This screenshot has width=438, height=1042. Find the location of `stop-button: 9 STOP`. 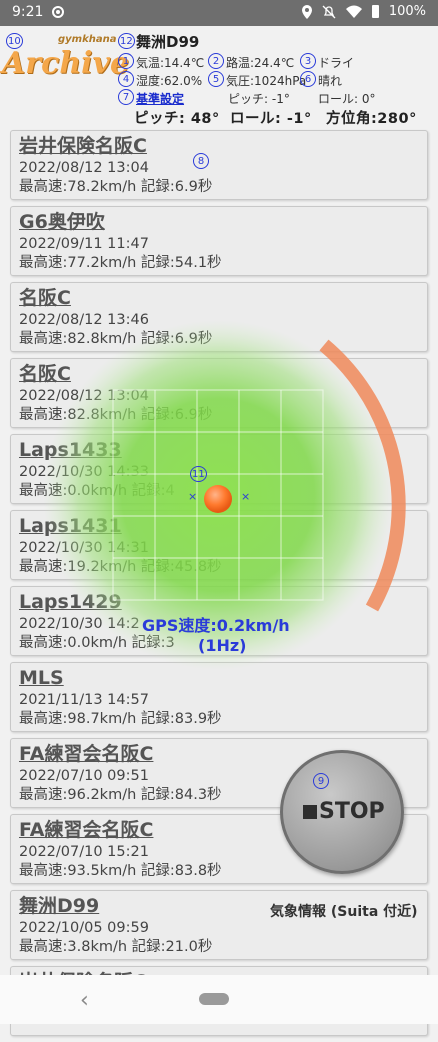

stop-button: 9 STOP is located at coordinates (342, 812).